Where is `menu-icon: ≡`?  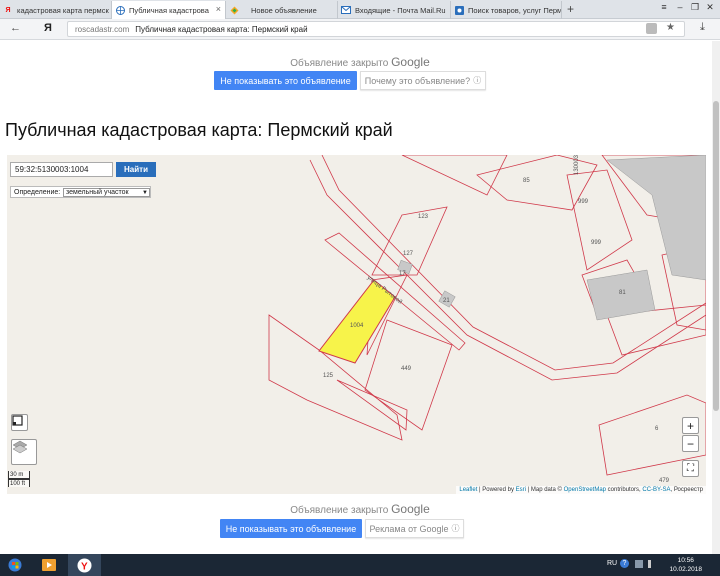 menu-icon: ≡ is located at coordinates (664, 7).